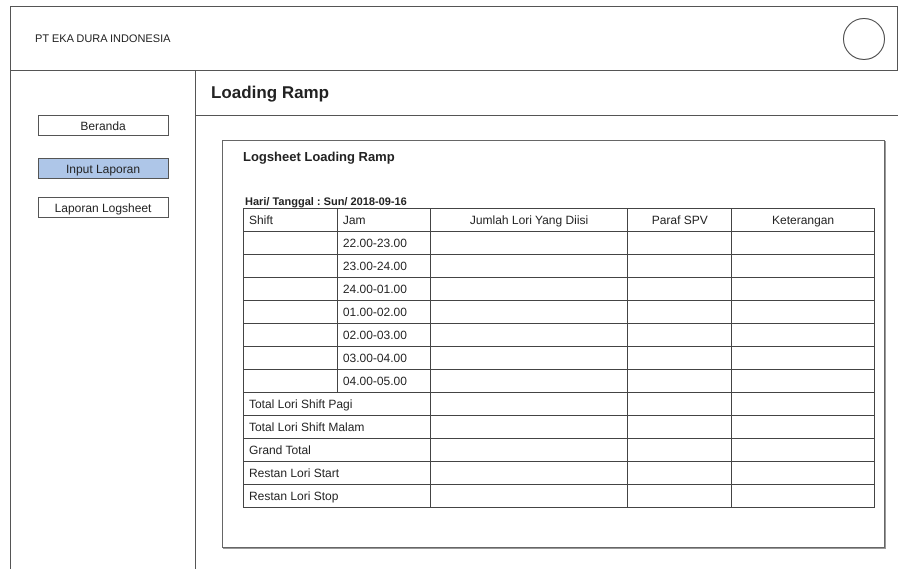  I want to click on company-name: PT EKA DURA INDONESIA, so click(103, 38).